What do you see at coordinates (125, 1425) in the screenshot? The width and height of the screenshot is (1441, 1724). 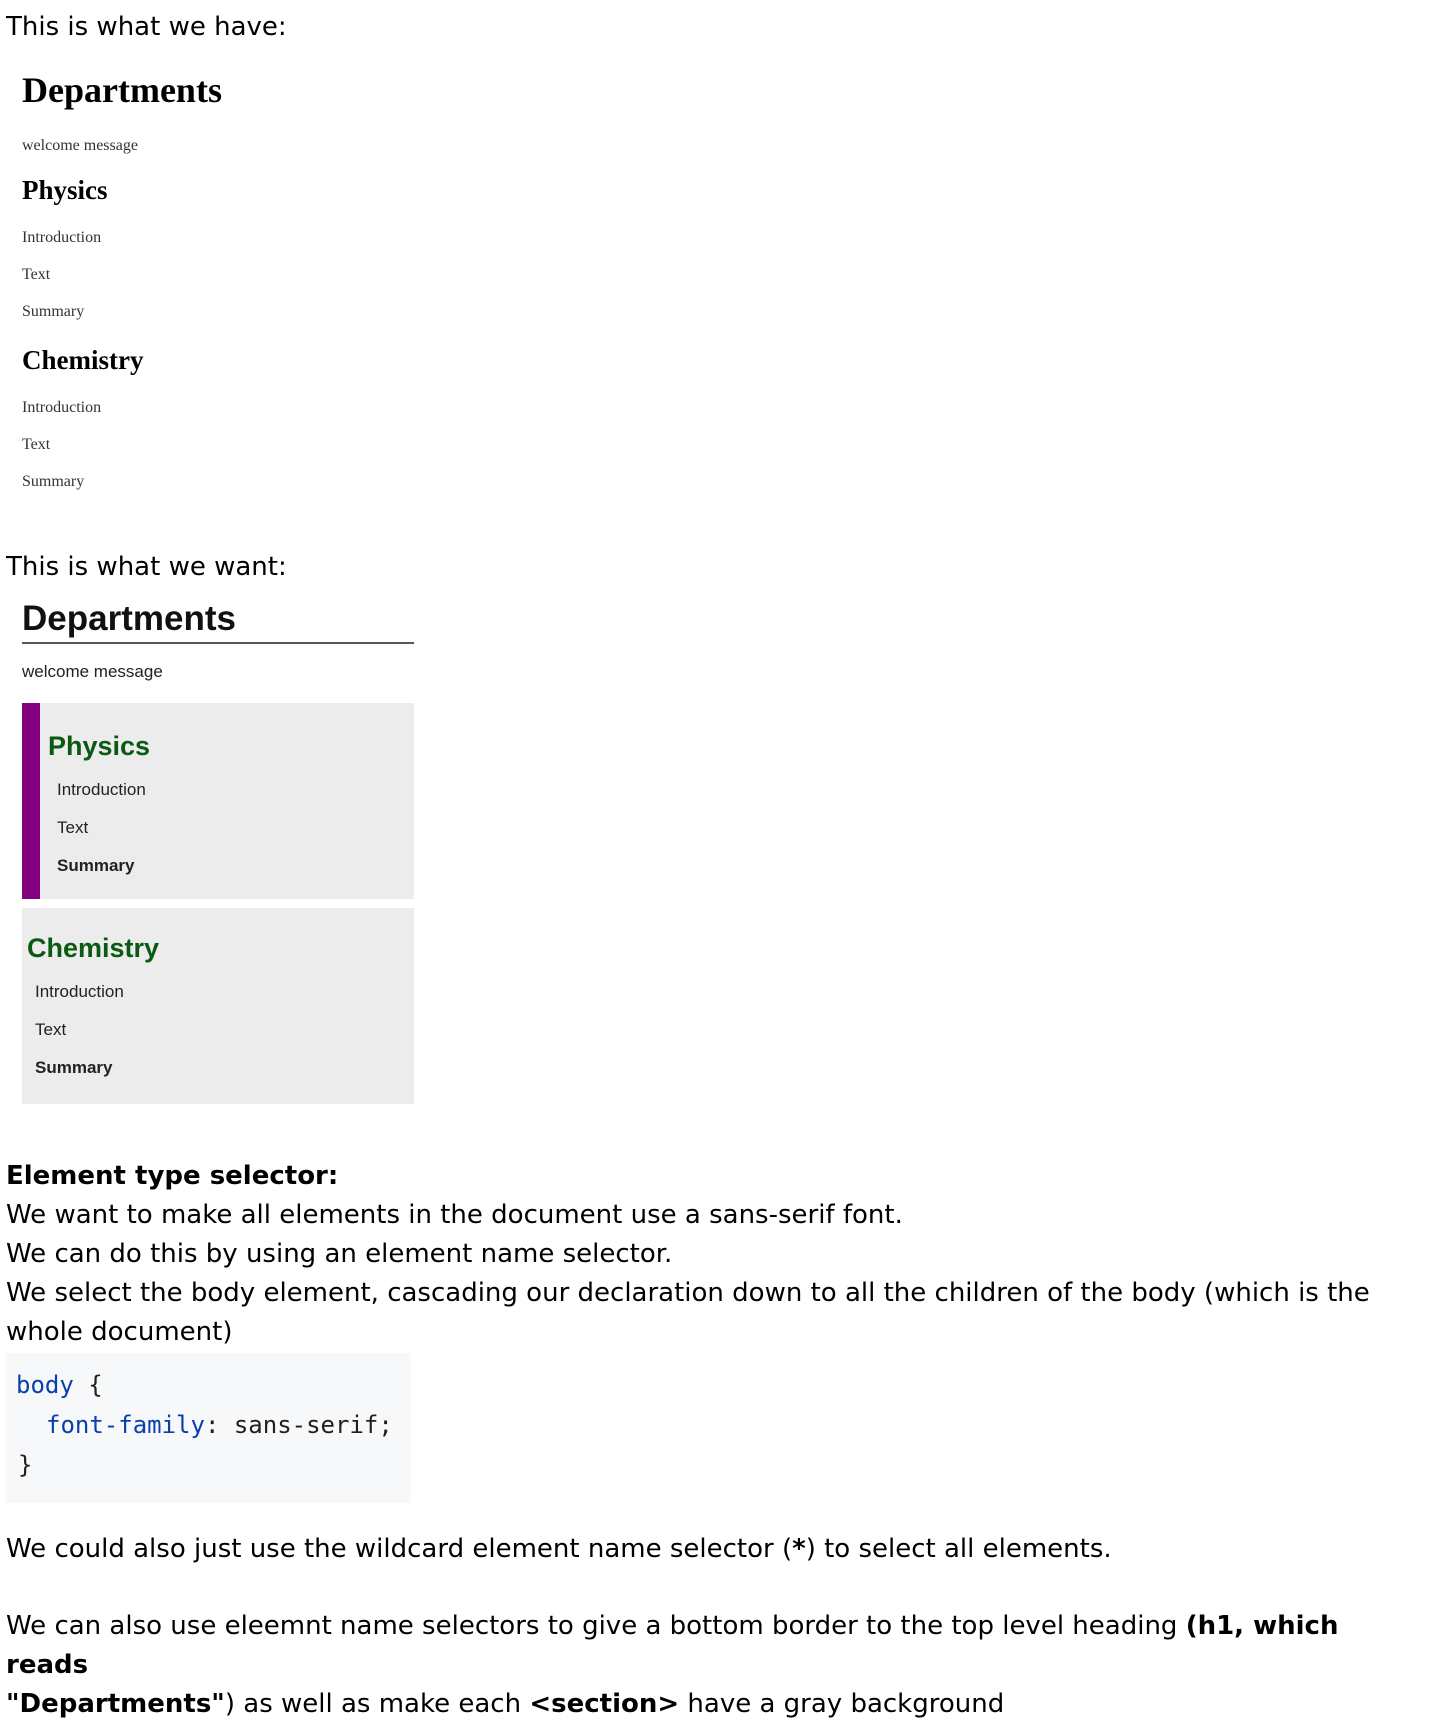 I see `code-property: font-family` at bounding box center [125, 1425].